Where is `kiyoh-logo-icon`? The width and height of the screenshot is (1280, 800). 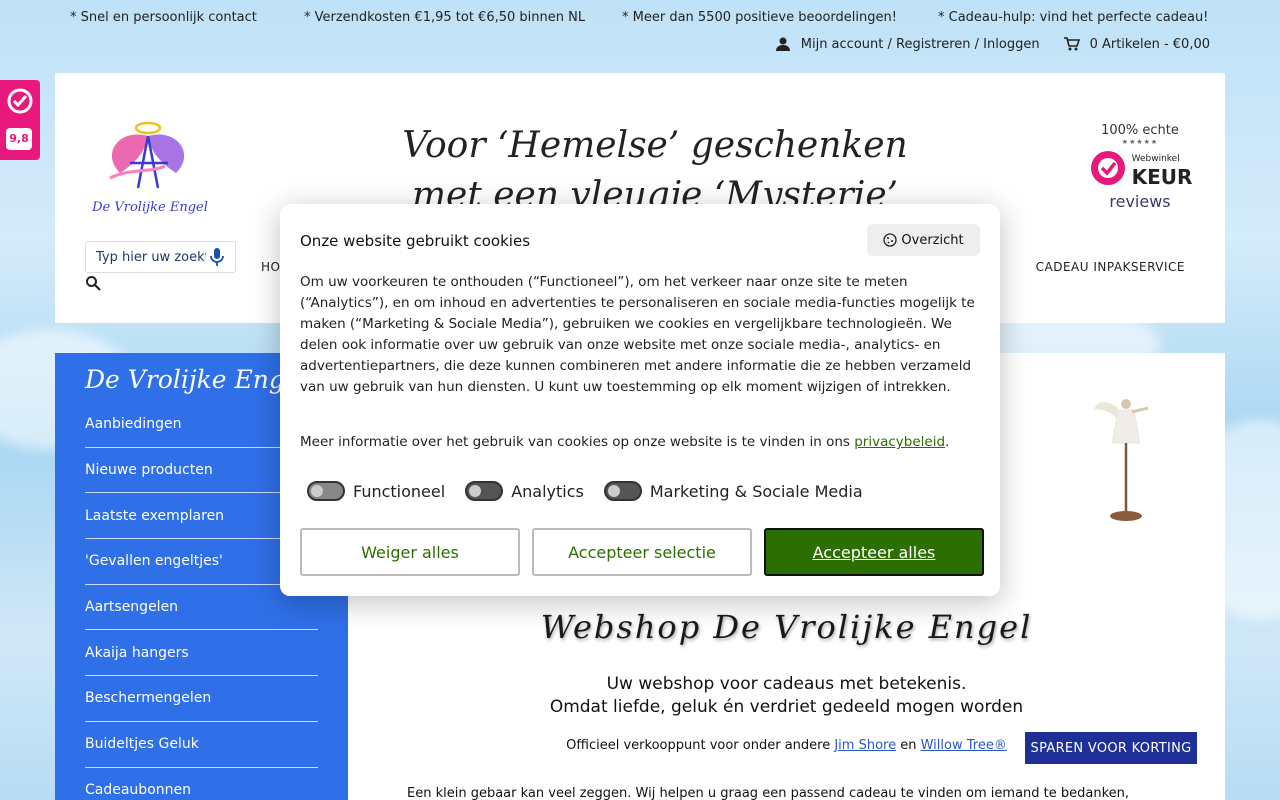
kiyoh-logo-icon is located at coordinates (20, 101).